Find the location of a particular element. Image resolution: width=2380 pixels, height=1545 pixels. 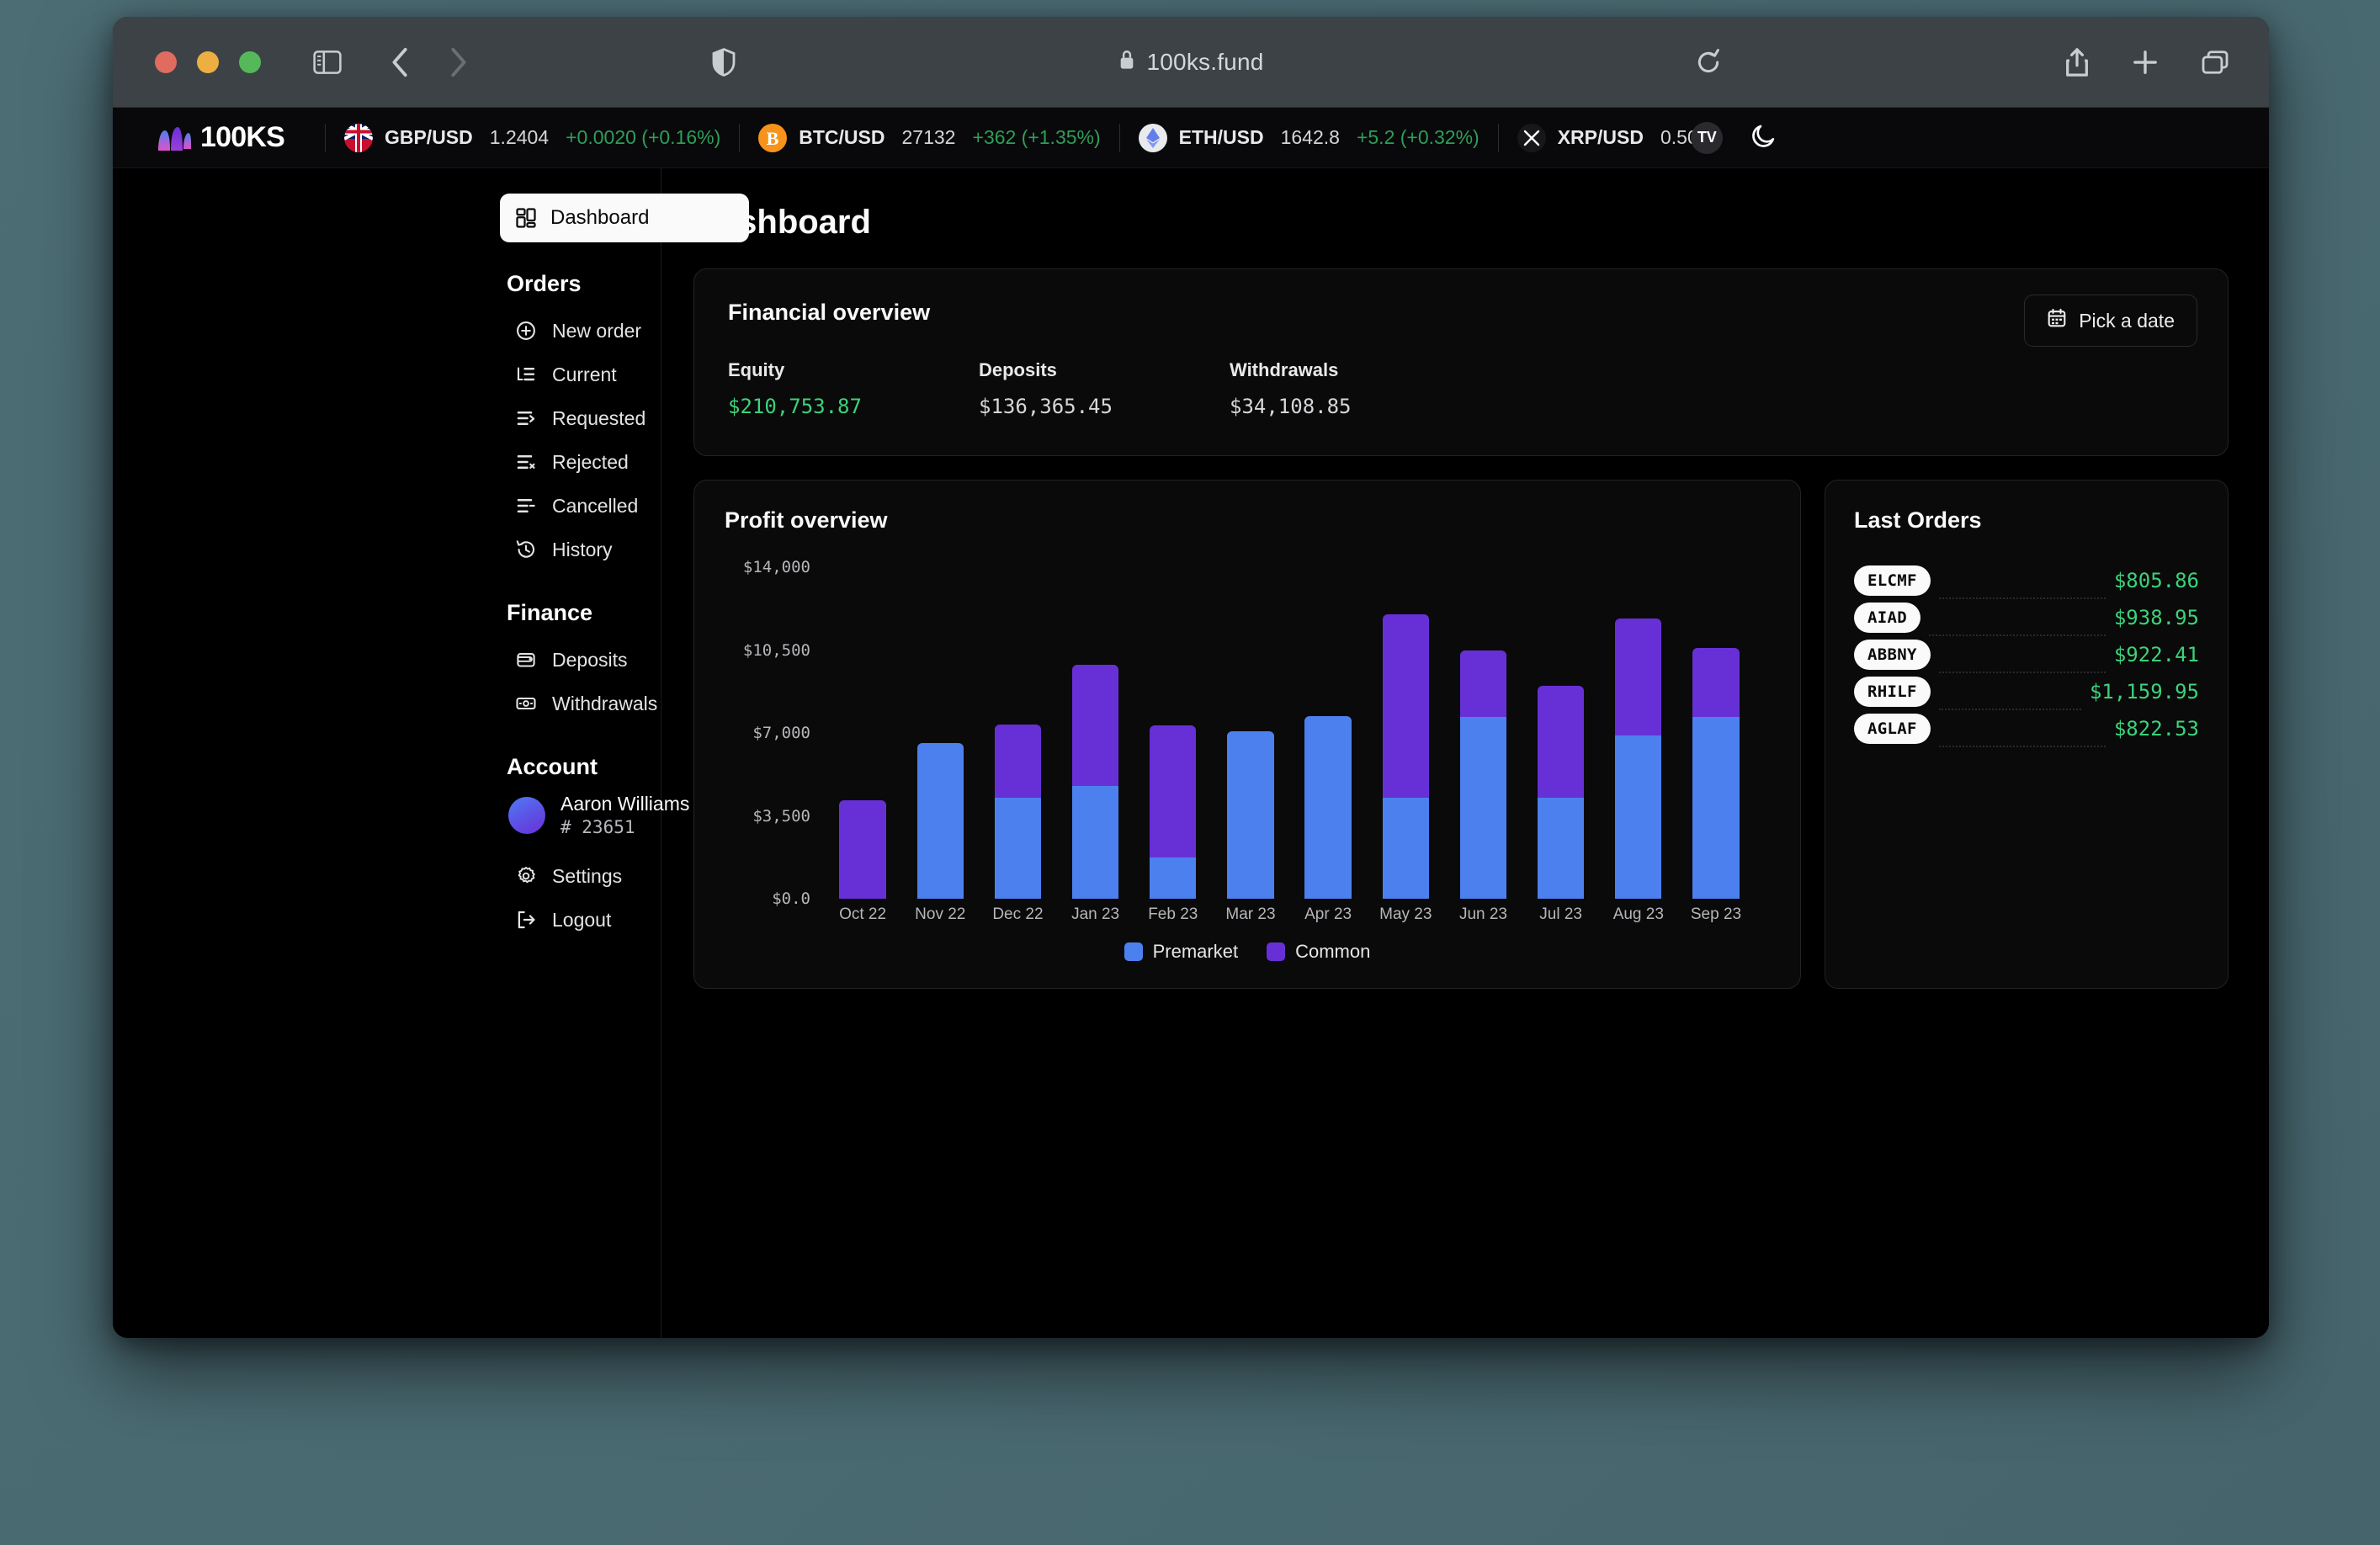

chart-x-tick: Jul 23 is located at coordinates (1560, 914).